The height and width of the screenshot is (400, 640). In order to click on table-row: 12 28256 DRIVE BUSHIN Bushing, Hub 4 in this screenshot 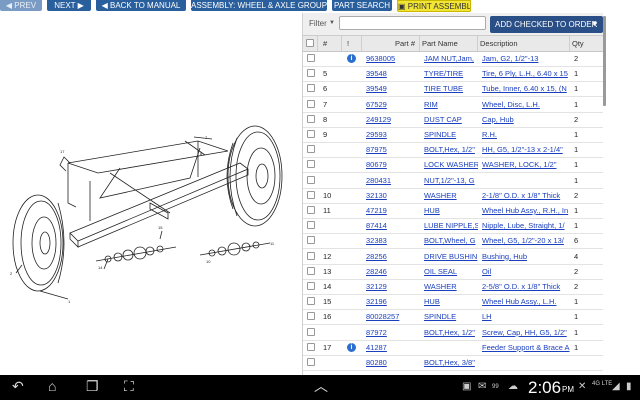, I will do `click(453, 257)`.